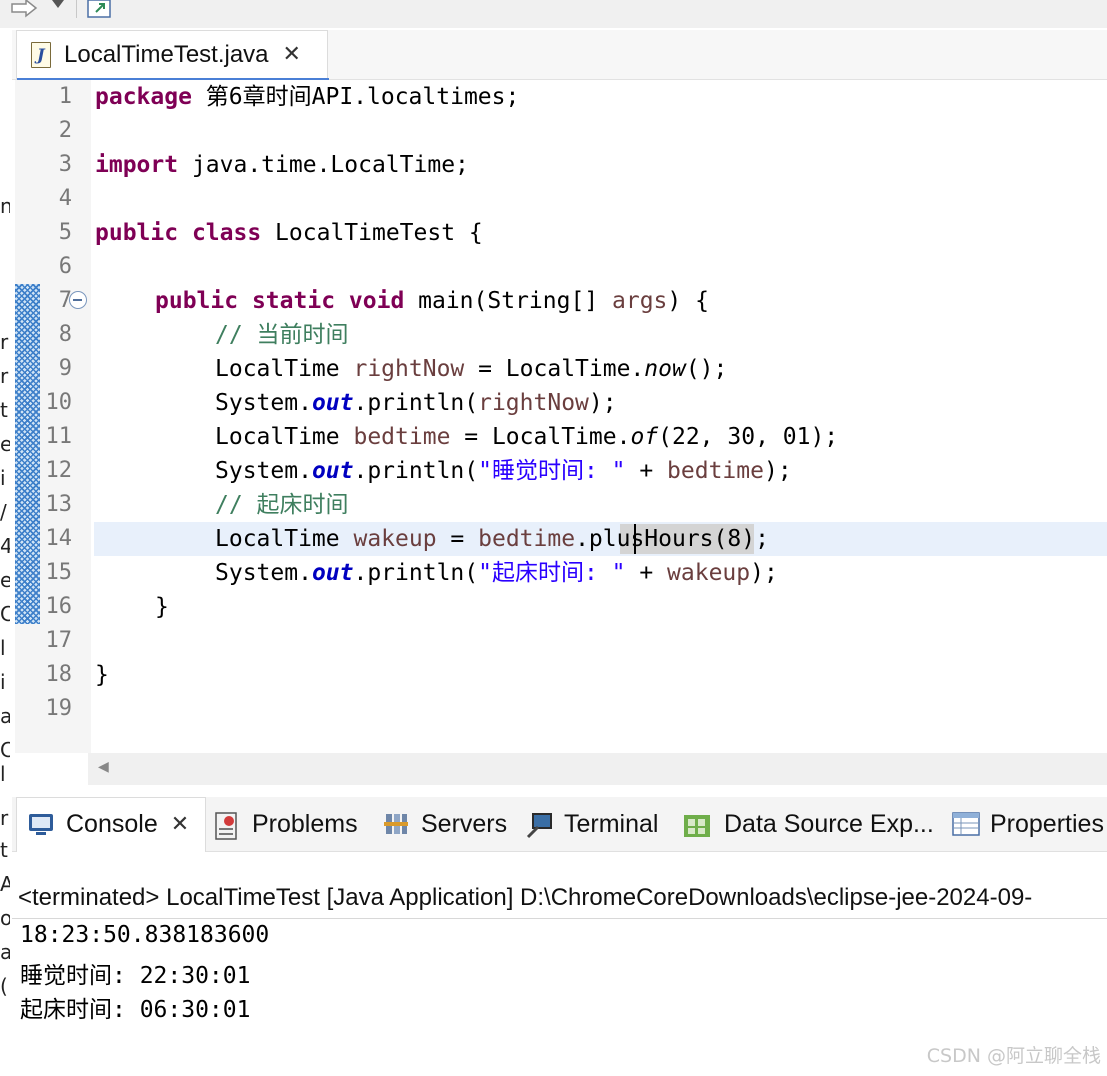  What do you see at coordinates (282, 335) in the screenshot?
I see `code-line-8: // 当前时间` at bounding box center [282, 335].